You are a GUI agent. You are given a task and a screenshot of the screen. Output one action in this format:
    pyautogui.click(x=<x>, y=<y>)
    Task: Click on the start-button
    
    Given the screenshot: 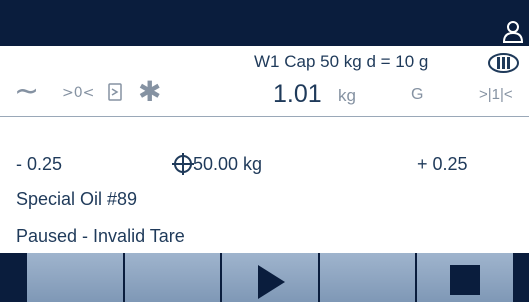 What is the action you would take?
    pyautogui.click(x=271, y=277)
    